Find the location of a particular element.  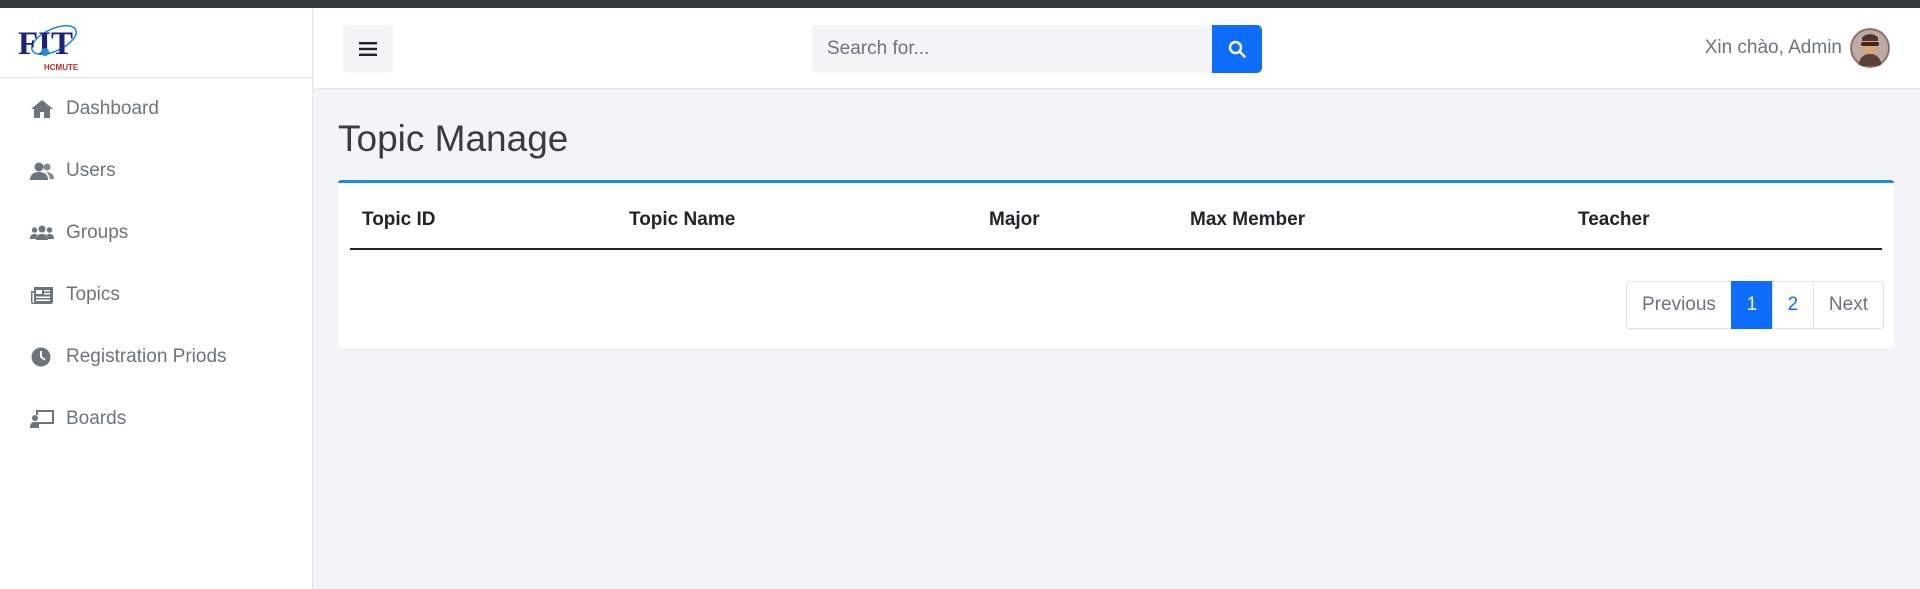

avatar is located at coordinates (1870, 48).